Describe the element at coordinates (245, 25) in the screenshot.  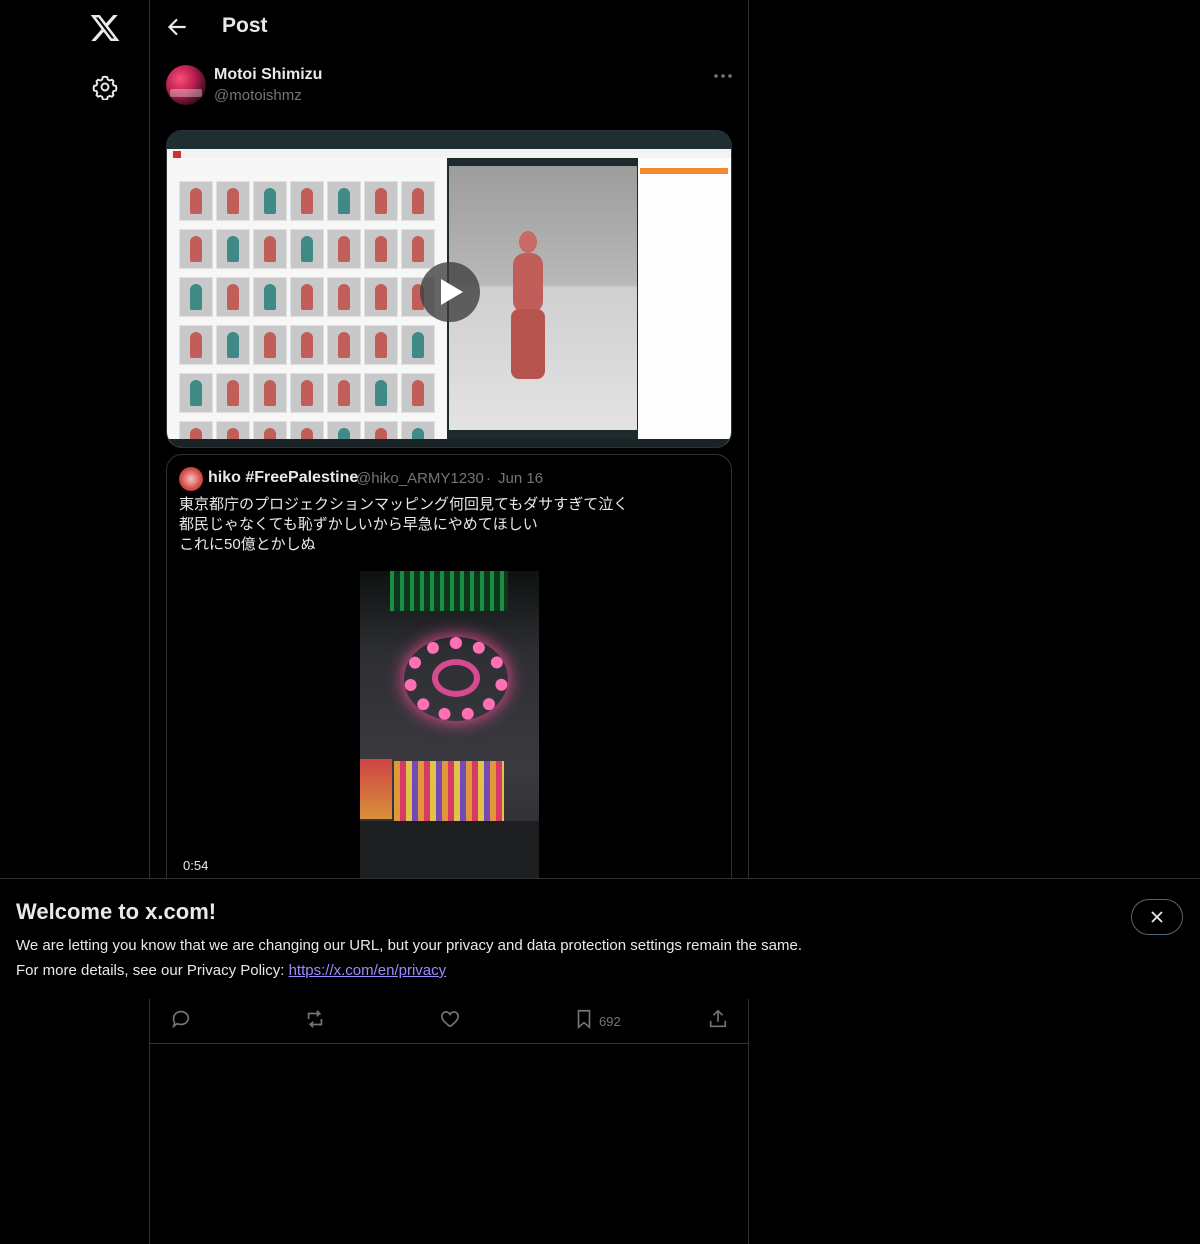
I see `page-title: Post` at that location.